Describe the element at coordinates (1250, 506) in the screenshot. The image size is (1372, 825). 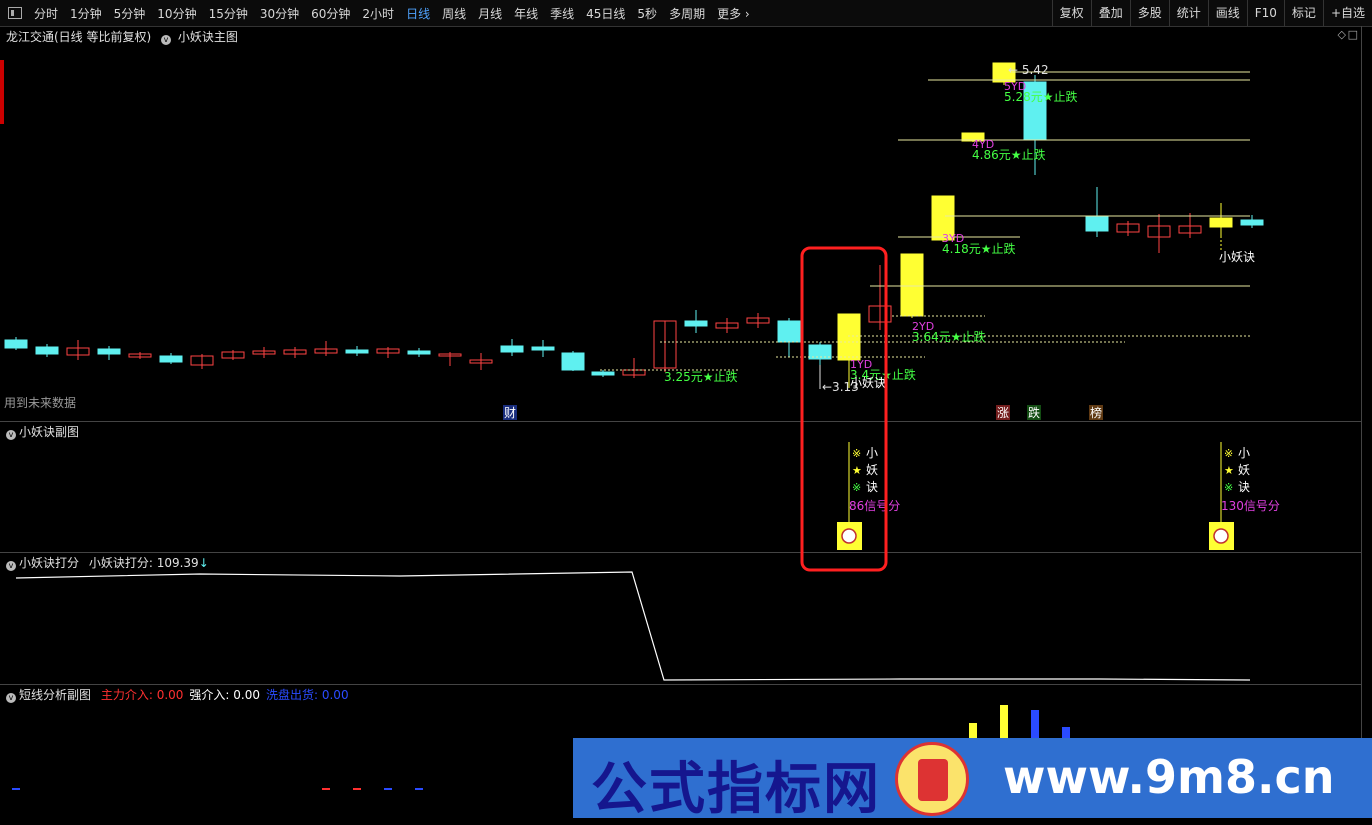
I see `signal-score: 130信号分` at that location.